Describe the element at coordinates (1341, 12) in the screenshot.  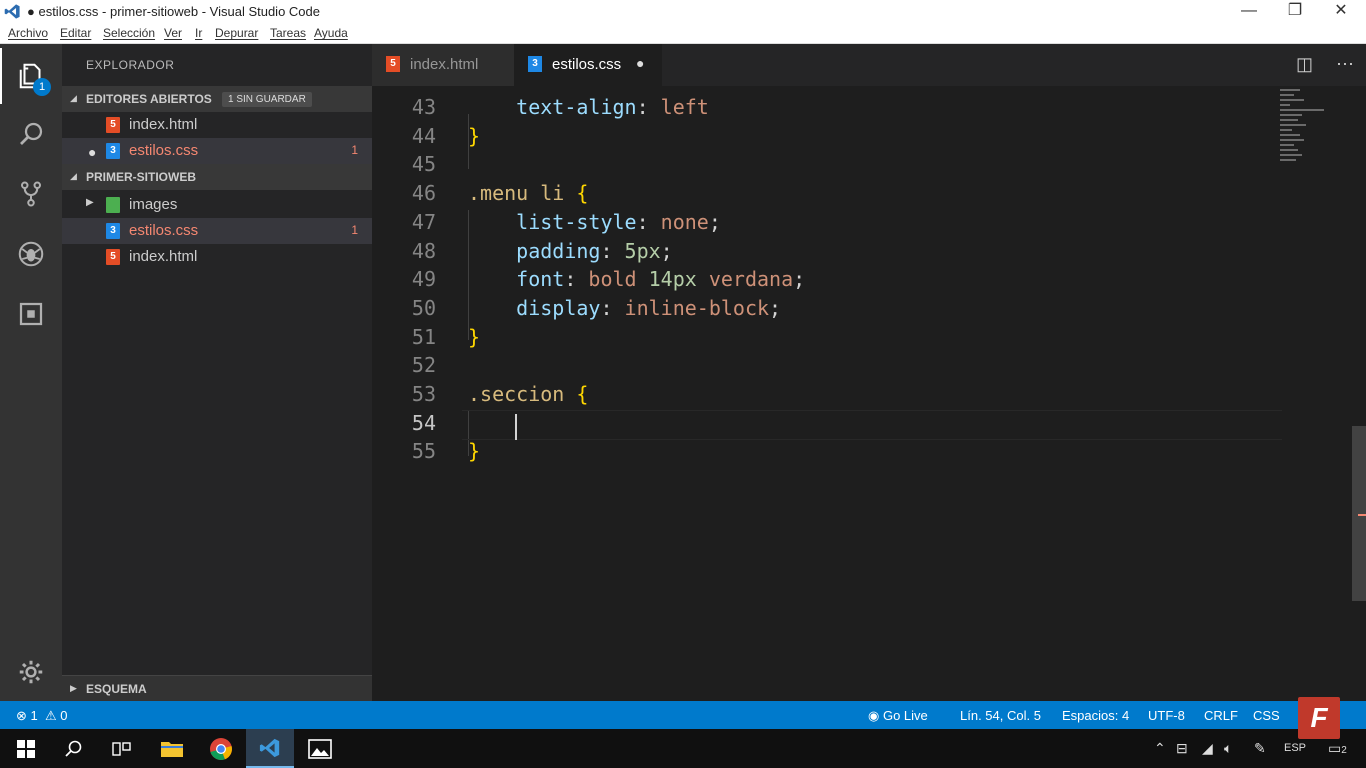
I see `close-button: ✕` at that location.